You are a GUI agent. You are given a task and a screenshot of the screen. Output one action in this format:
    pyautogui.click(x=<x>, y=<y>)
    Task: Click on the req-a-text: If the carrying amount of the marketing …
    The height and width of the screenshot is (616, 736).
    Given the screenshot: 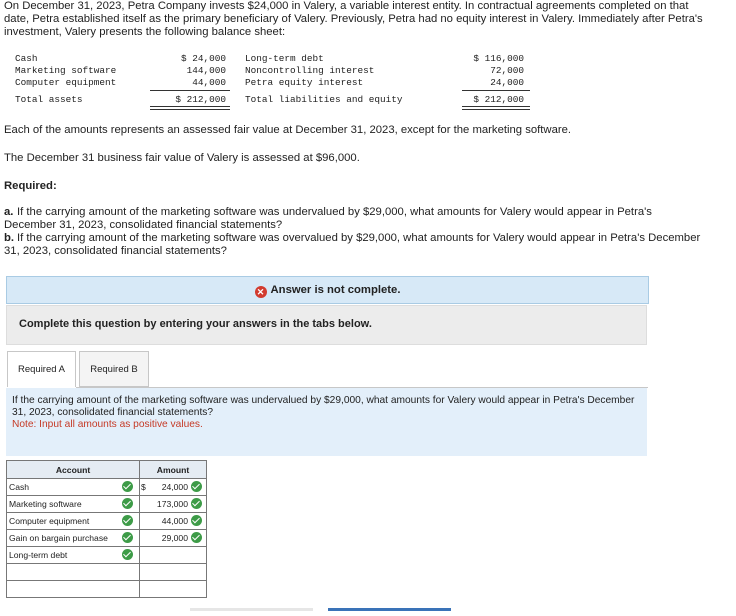 What is the action you would take?
    pyautogui.click(x=328, y=218)
    